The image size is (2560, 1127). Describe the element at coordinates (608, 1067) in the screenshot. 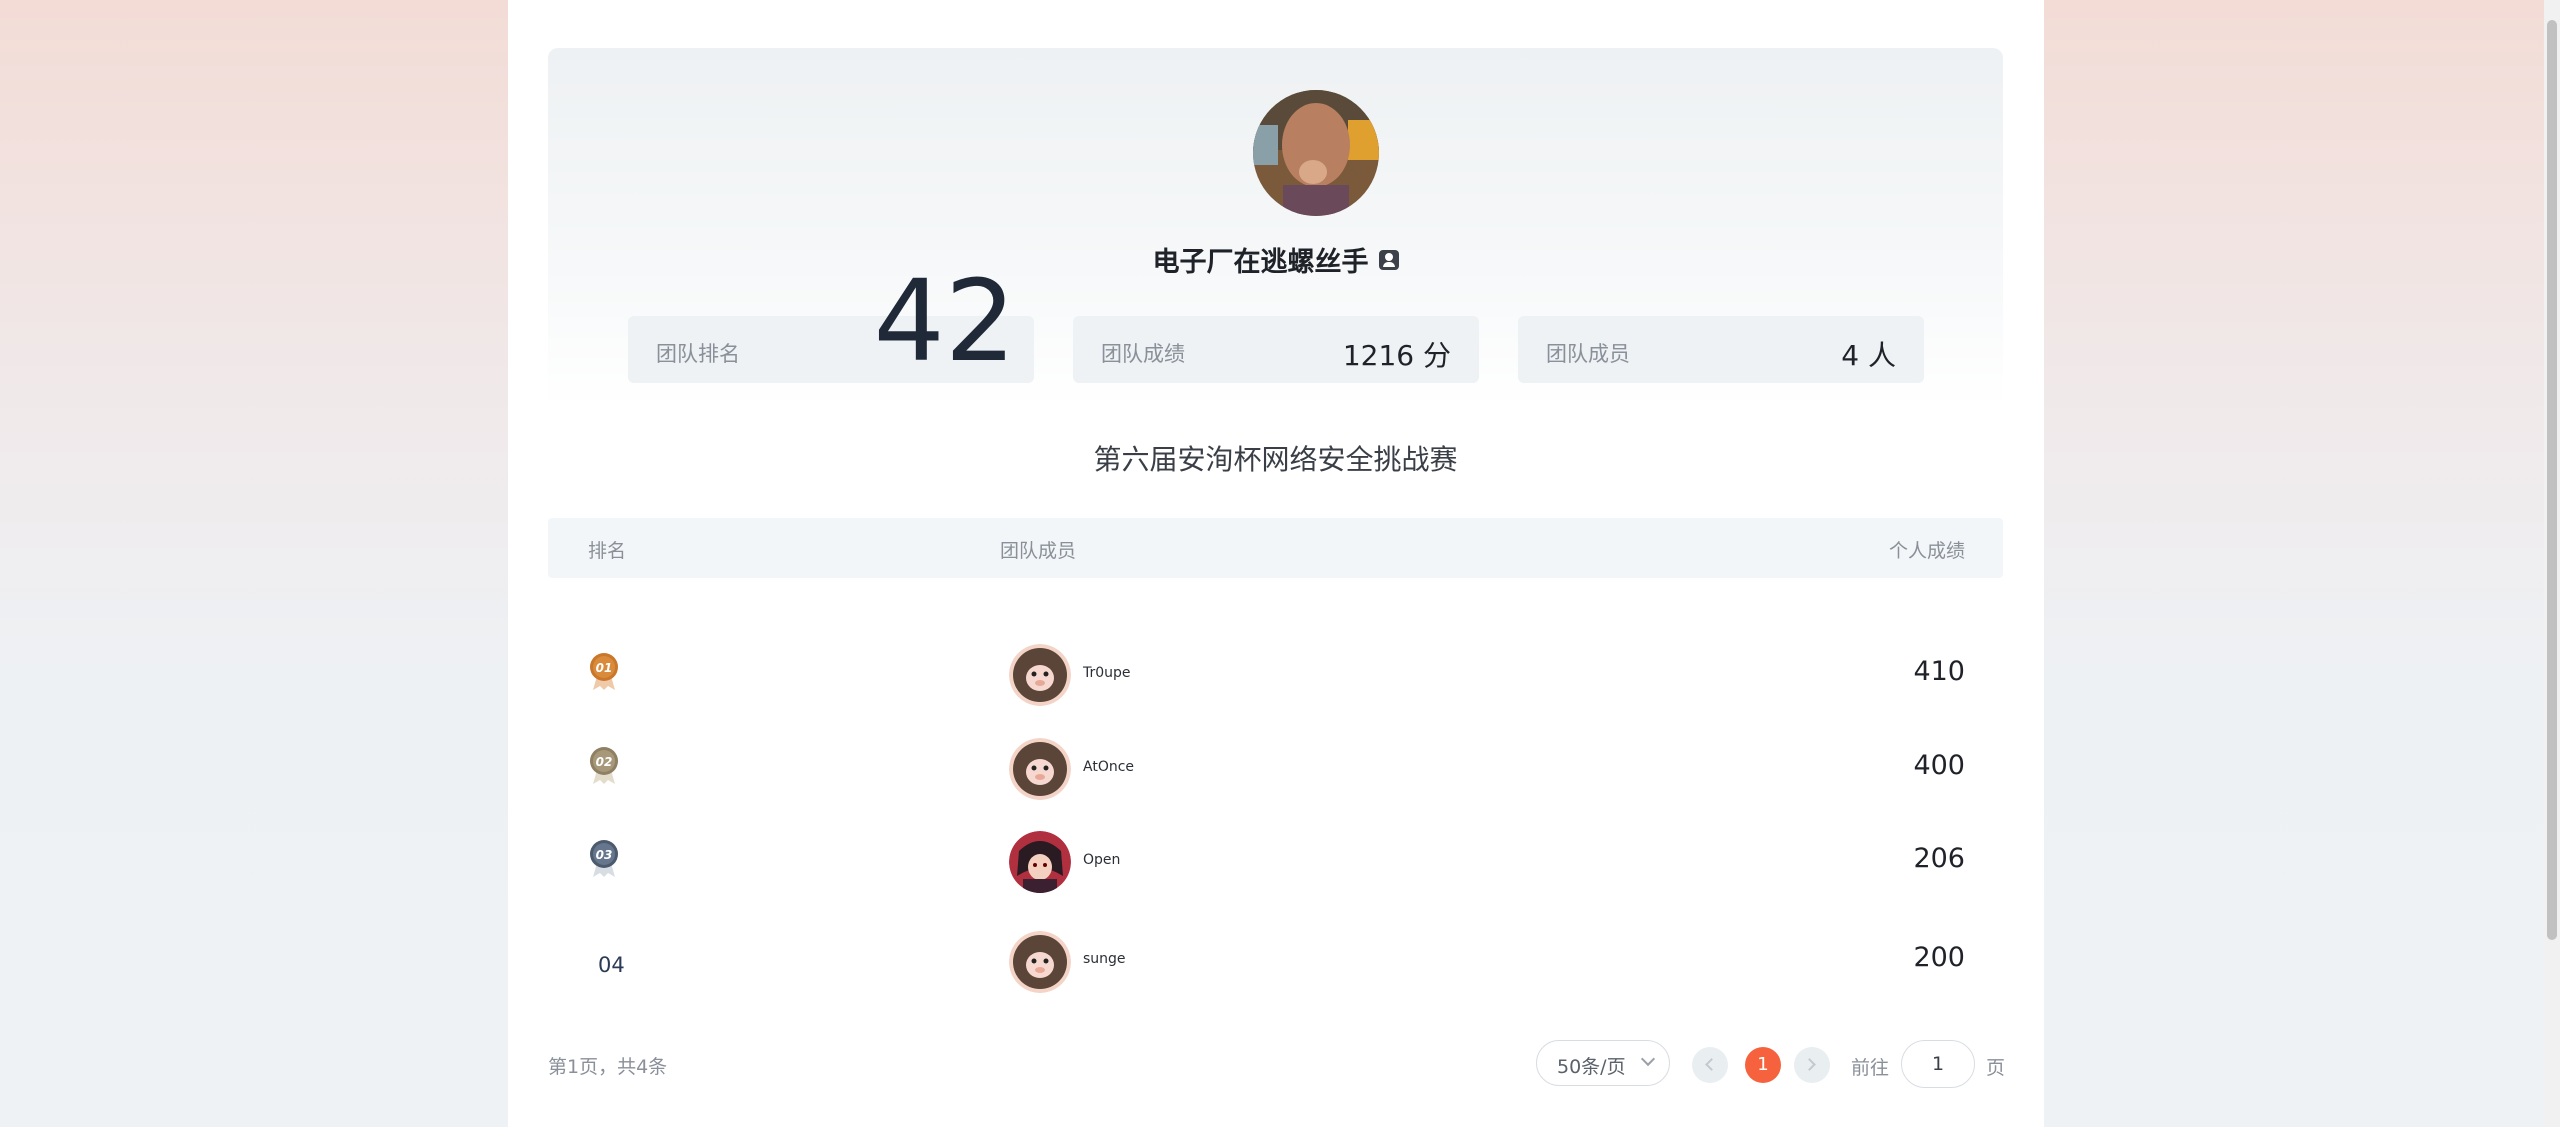

I see `pagination-summary: 第1页，共4条` at that location.